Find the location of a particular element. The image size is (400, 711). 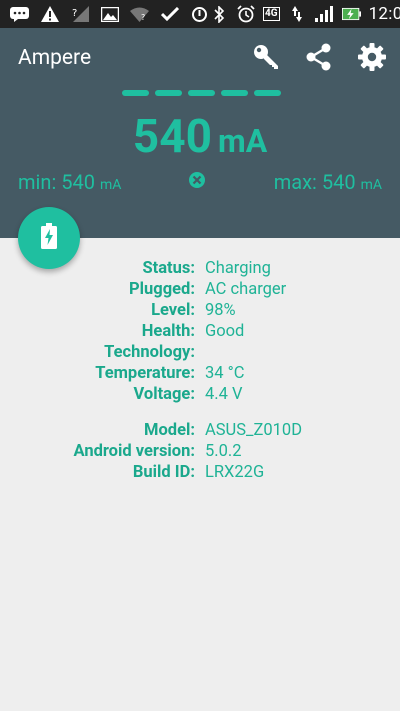

max-reading: max: 540 mA is located at coordinates (328, 182).